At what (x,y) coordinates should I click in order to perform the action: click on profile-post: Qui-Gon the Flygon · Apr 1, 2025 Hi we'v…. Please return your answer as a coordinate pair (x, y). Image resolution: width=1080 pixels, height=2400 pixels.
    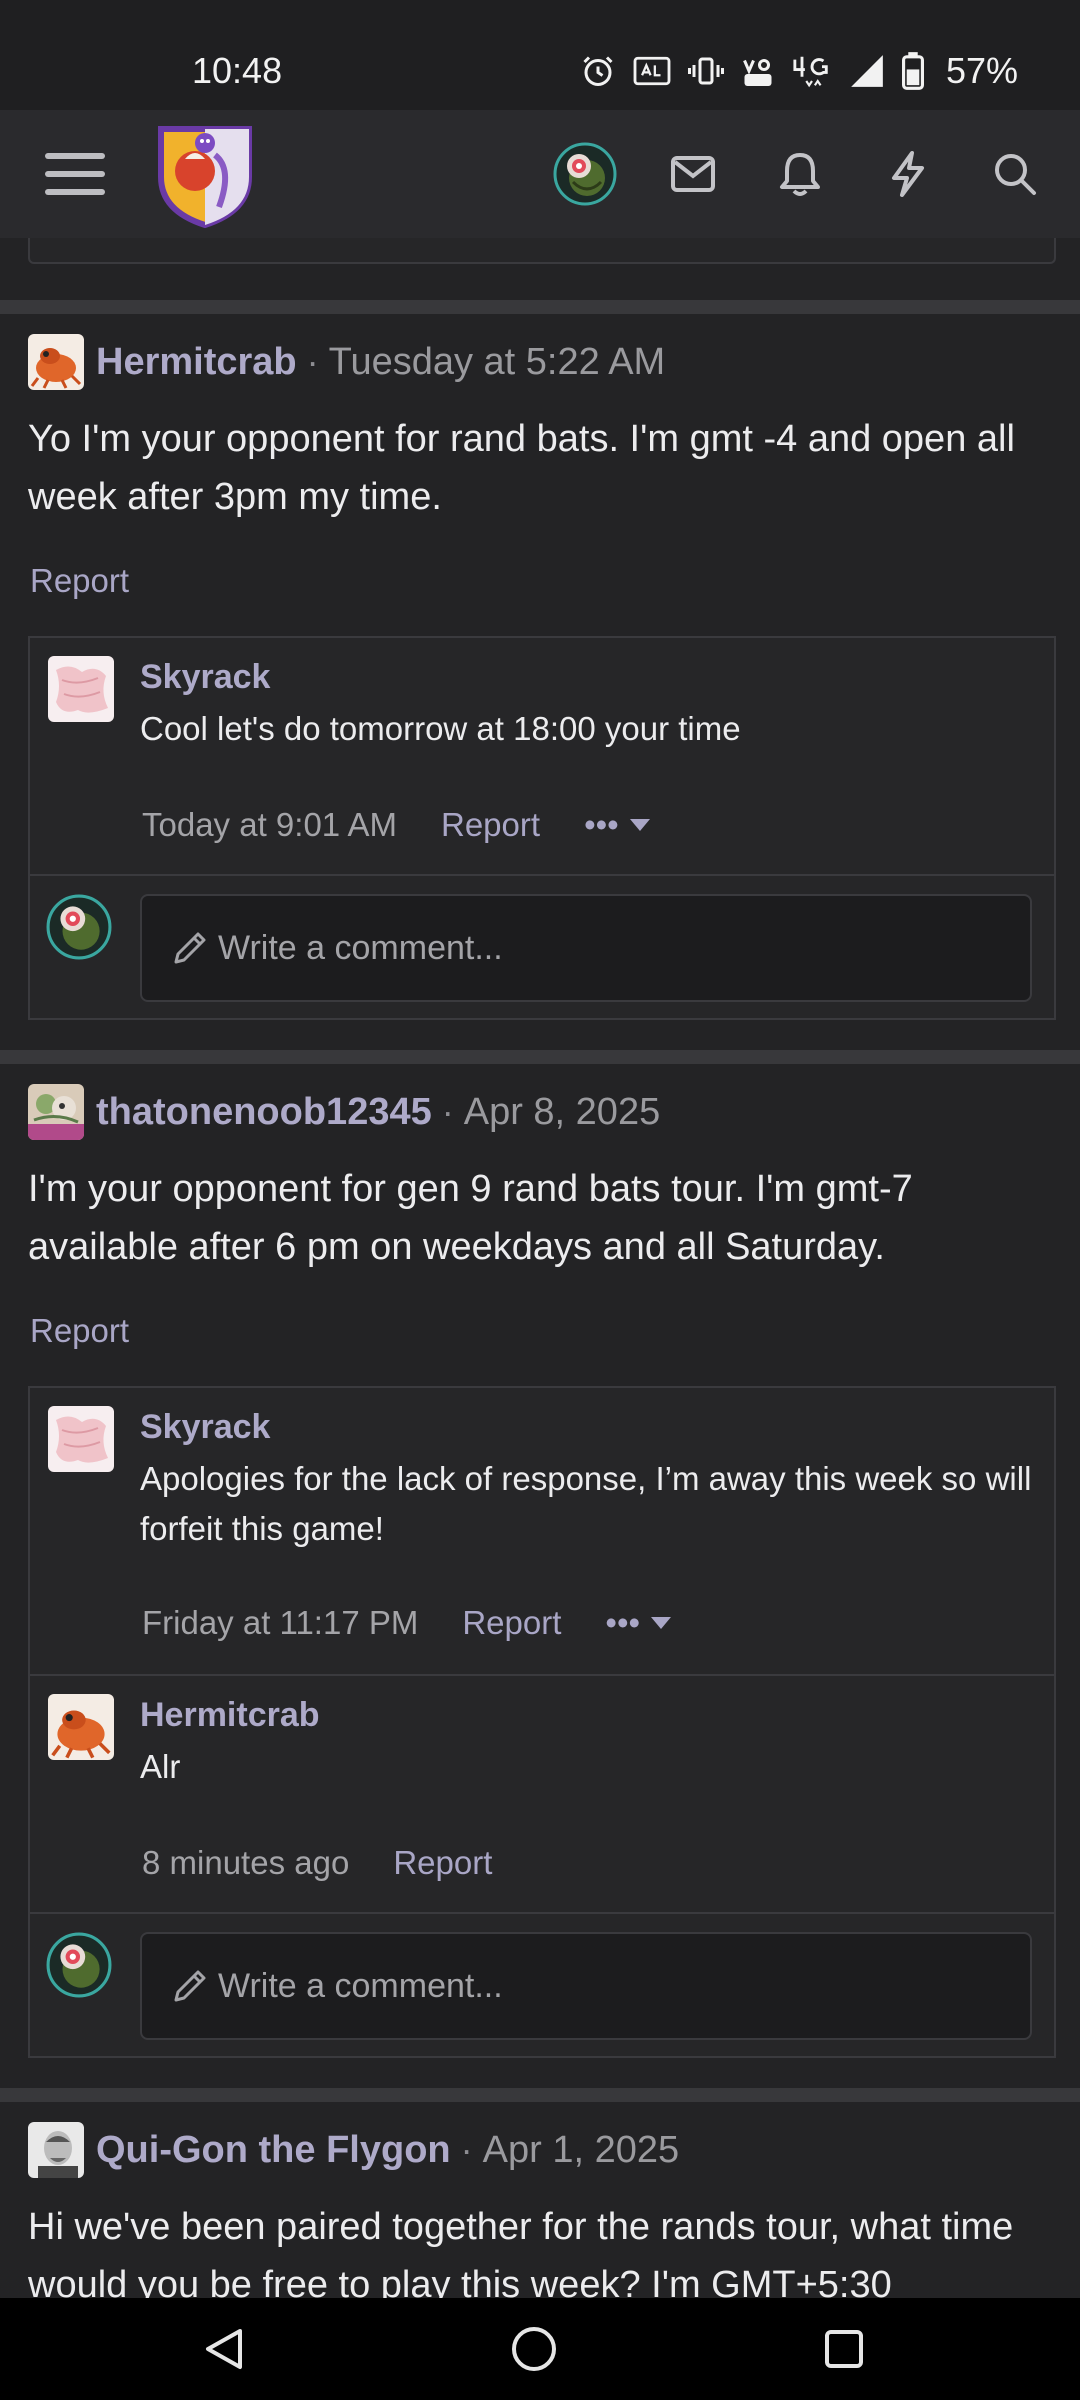
    Looking at the image, I should click on (540, 2209).